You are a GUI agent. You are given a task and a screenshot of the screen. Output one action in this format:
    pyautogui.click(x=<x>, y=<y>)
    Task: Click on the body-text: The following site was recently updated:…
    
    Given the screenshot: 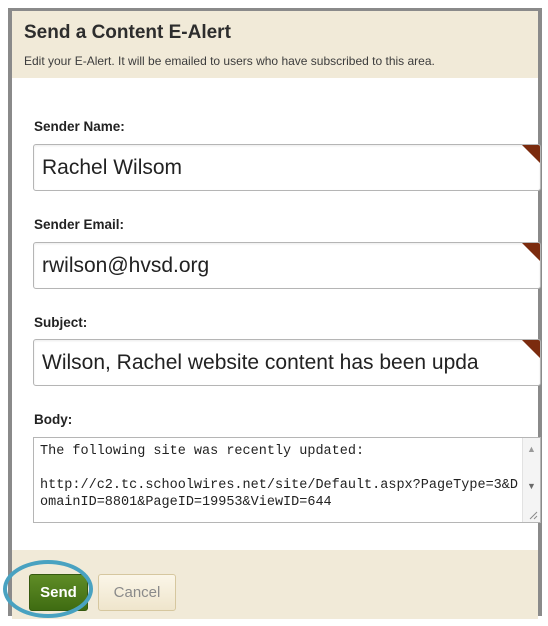 What is the action you would take?
    pyautogui.click(x=279, y=477)
    